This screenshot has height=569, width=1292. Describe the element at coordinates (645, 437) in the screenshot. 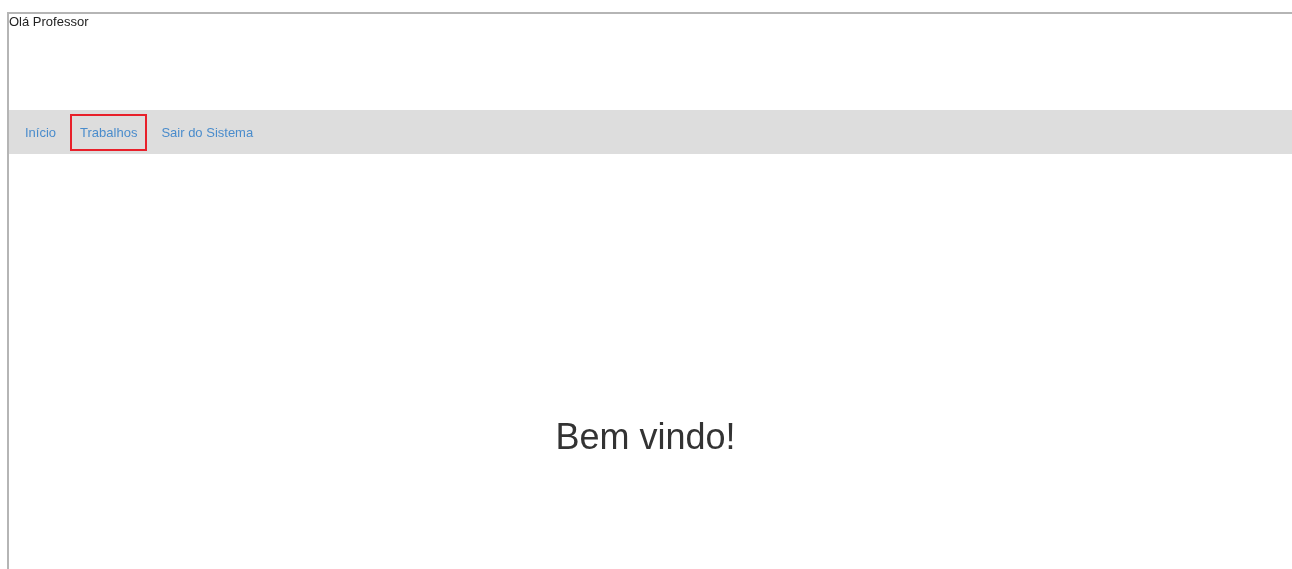

I see `welcome-heading: Bem vindo!` at that location.